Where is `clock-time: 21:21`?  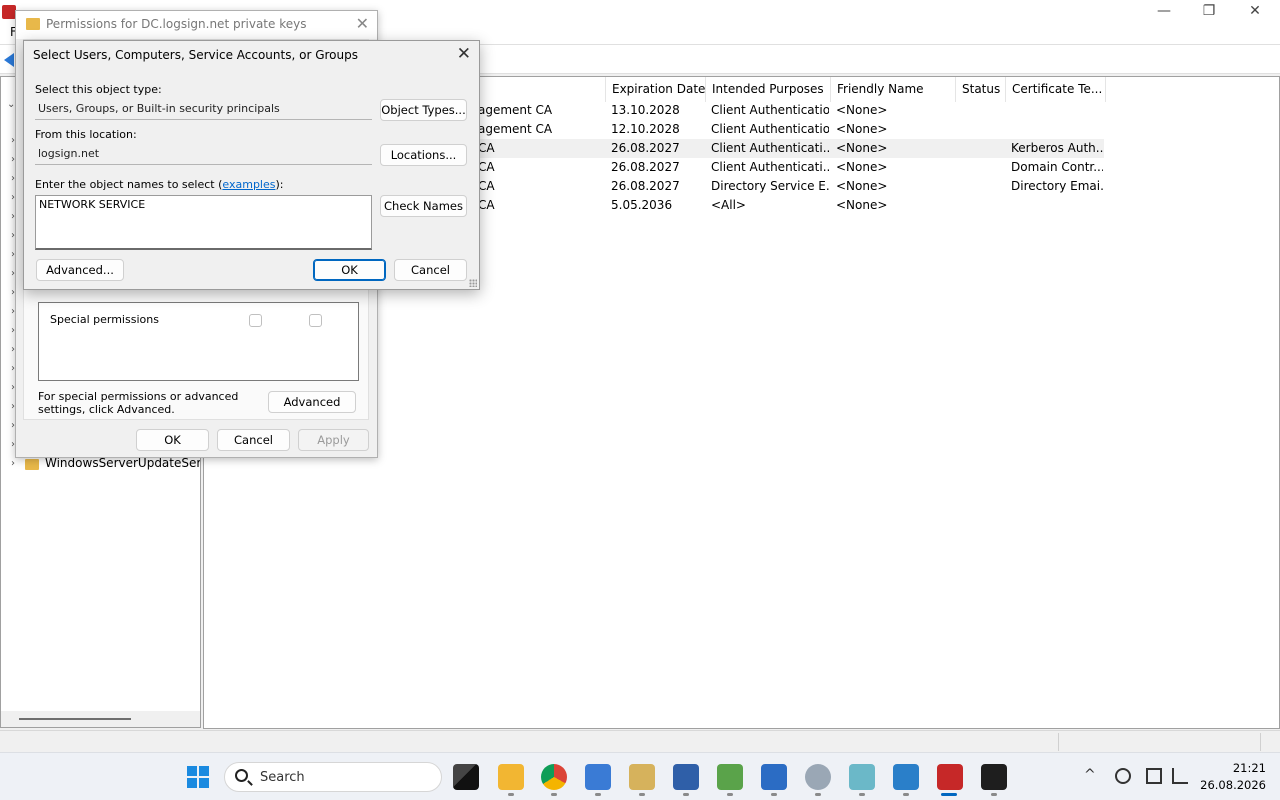 clock-time: 21:21 is located at coordinates (1246, 768).